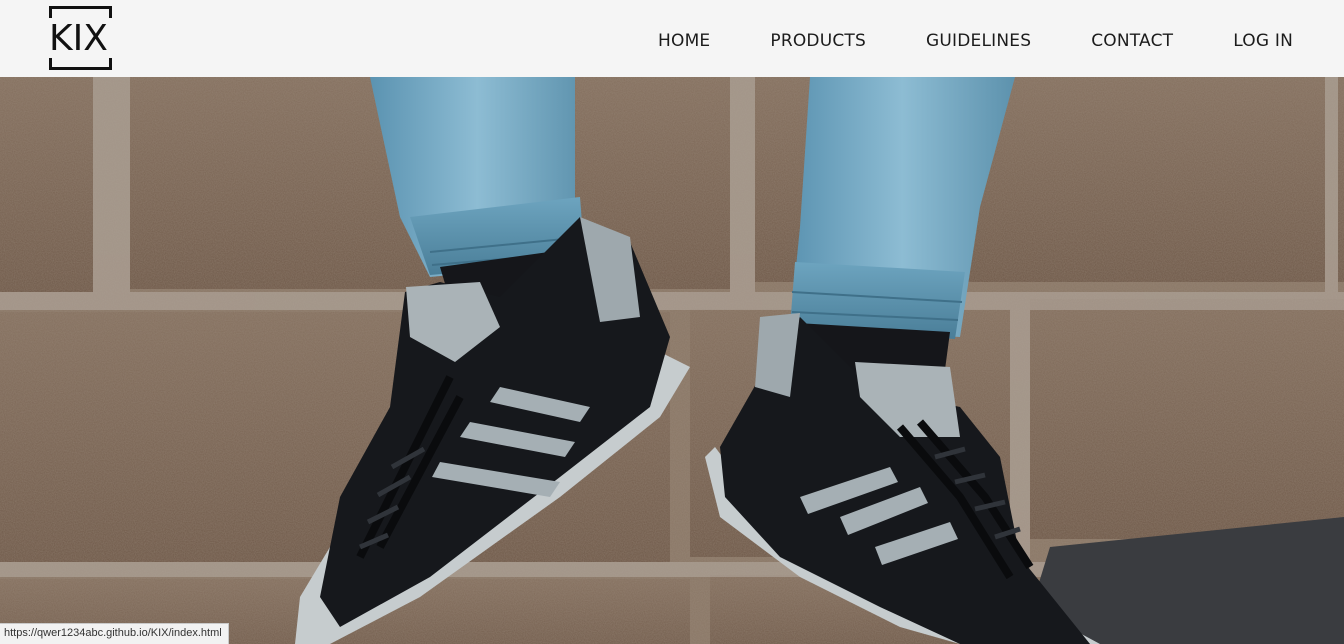  Describe the element at coordinates (1132, 41) in the screenshot. I see `nav-contact: CONTACT` at that location.